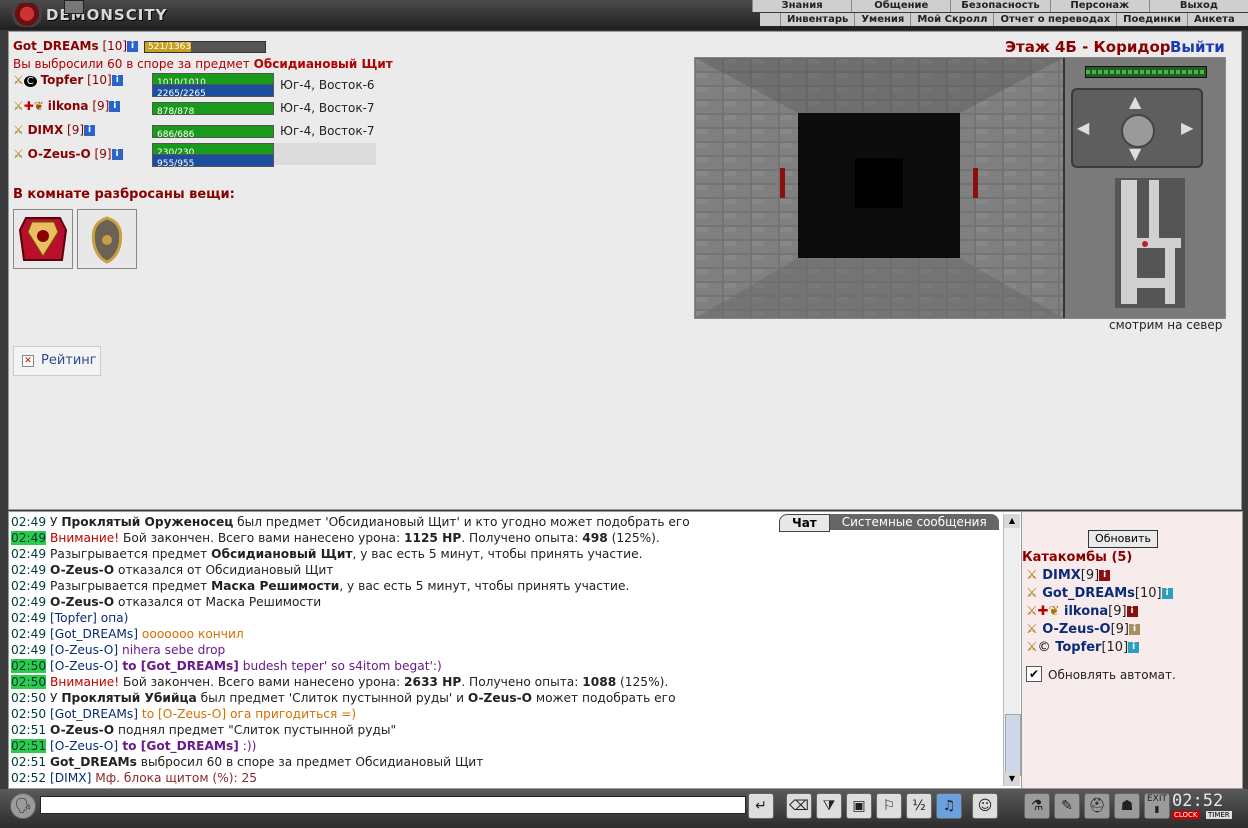  I want to click on inventory-icon: ☗, so click(1127, 806).